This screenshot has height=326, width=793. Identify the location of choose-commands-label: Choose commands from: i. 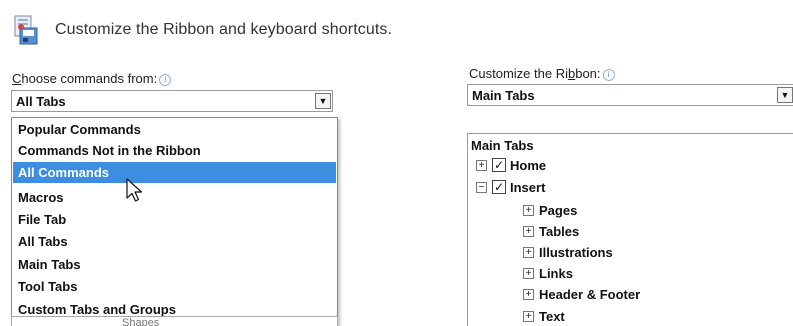
(92, 78).